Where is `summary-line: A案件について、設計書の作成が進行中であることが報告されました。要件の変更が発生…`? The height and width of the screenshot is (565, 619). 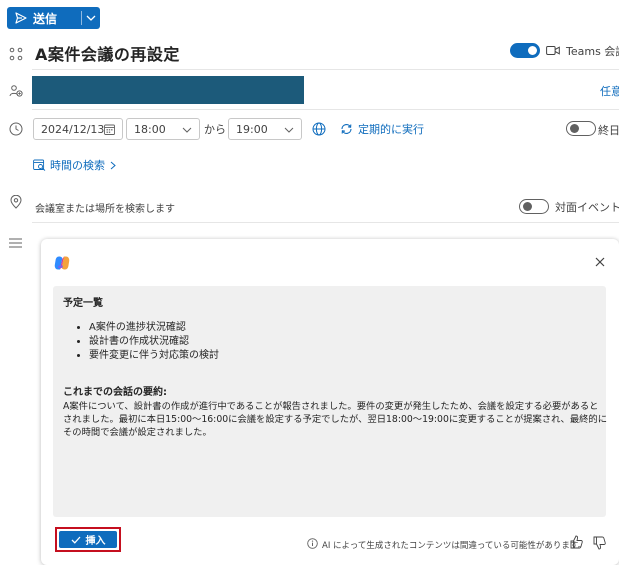
summary-line: A案件について、設計書の作成が進行中であることが報告されました。要件の変更が発生… is located at coordinates (331, 406).